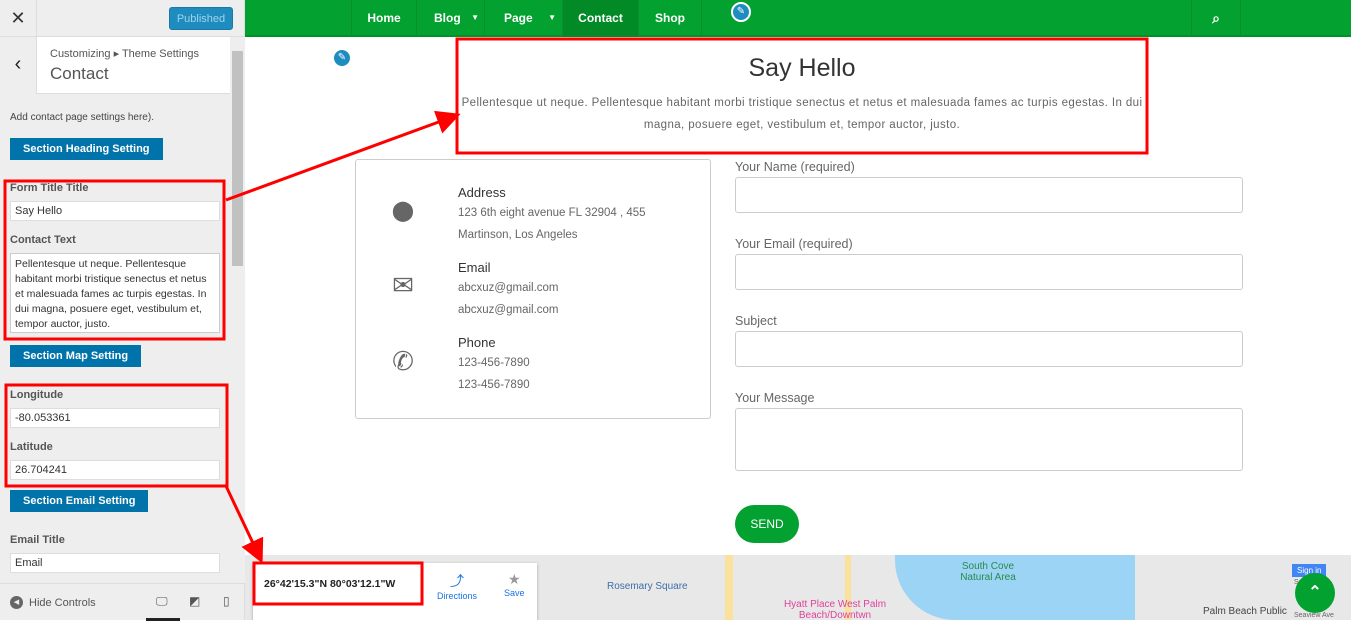 Image resolution: width=1351 pixels, height=621 pixels. What do you see at coordinates (226, 601) in the screenshot?
I see `mobile-preview-icon: ▯` at bounding box center [226, 601].